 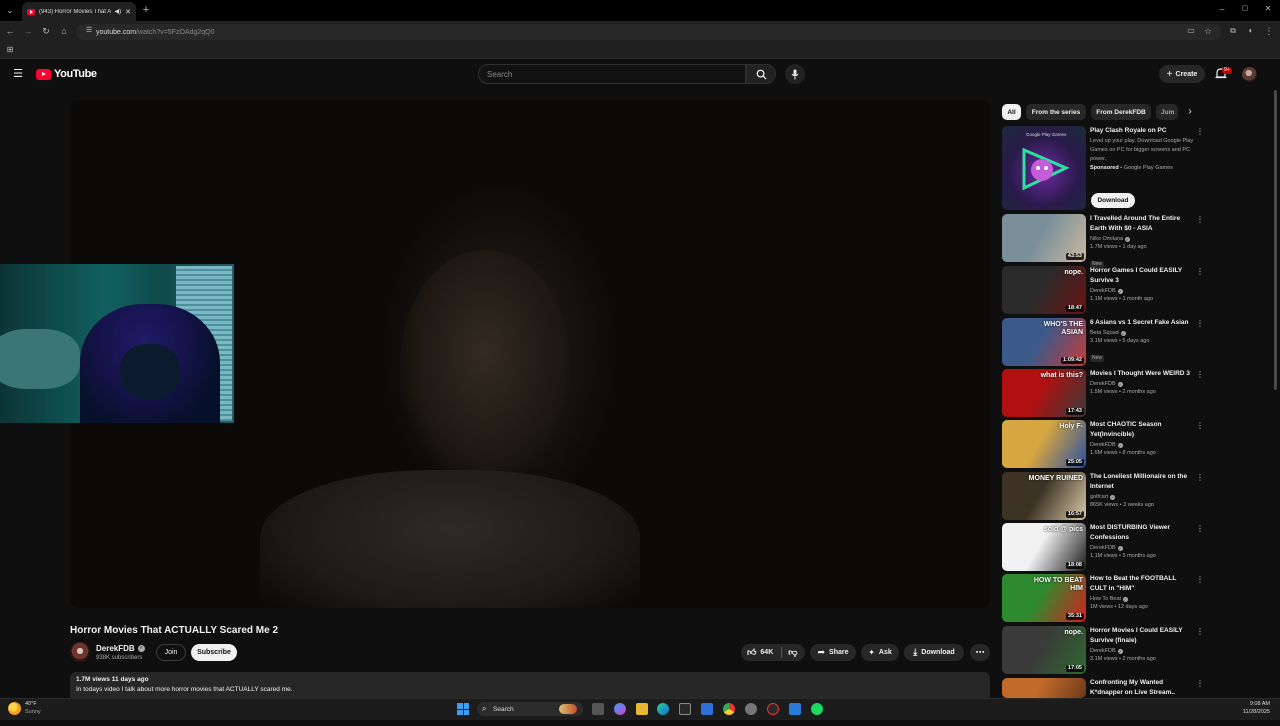 What do you see at coordinates (1245, 9) in the screenshot?
I see `maximize-icon: ▢` at bounding box center [1245, 9].